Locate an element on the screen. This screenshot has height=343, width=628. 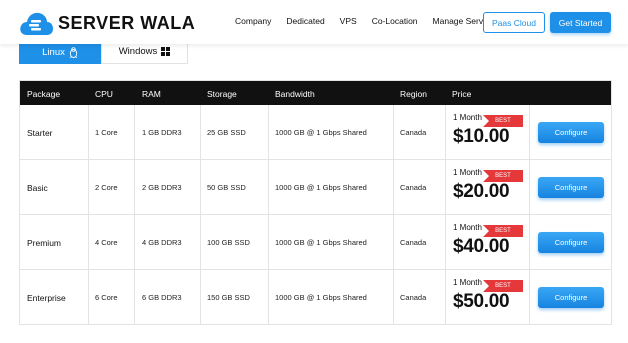
logo-text: SERVER WALA is located at coordinates (127, 22).